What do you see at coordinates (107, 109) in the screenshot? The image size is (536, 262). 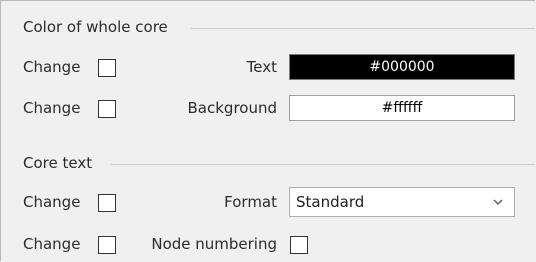 I see `background-color-change-checkbox` at bounding box center [107, 109].